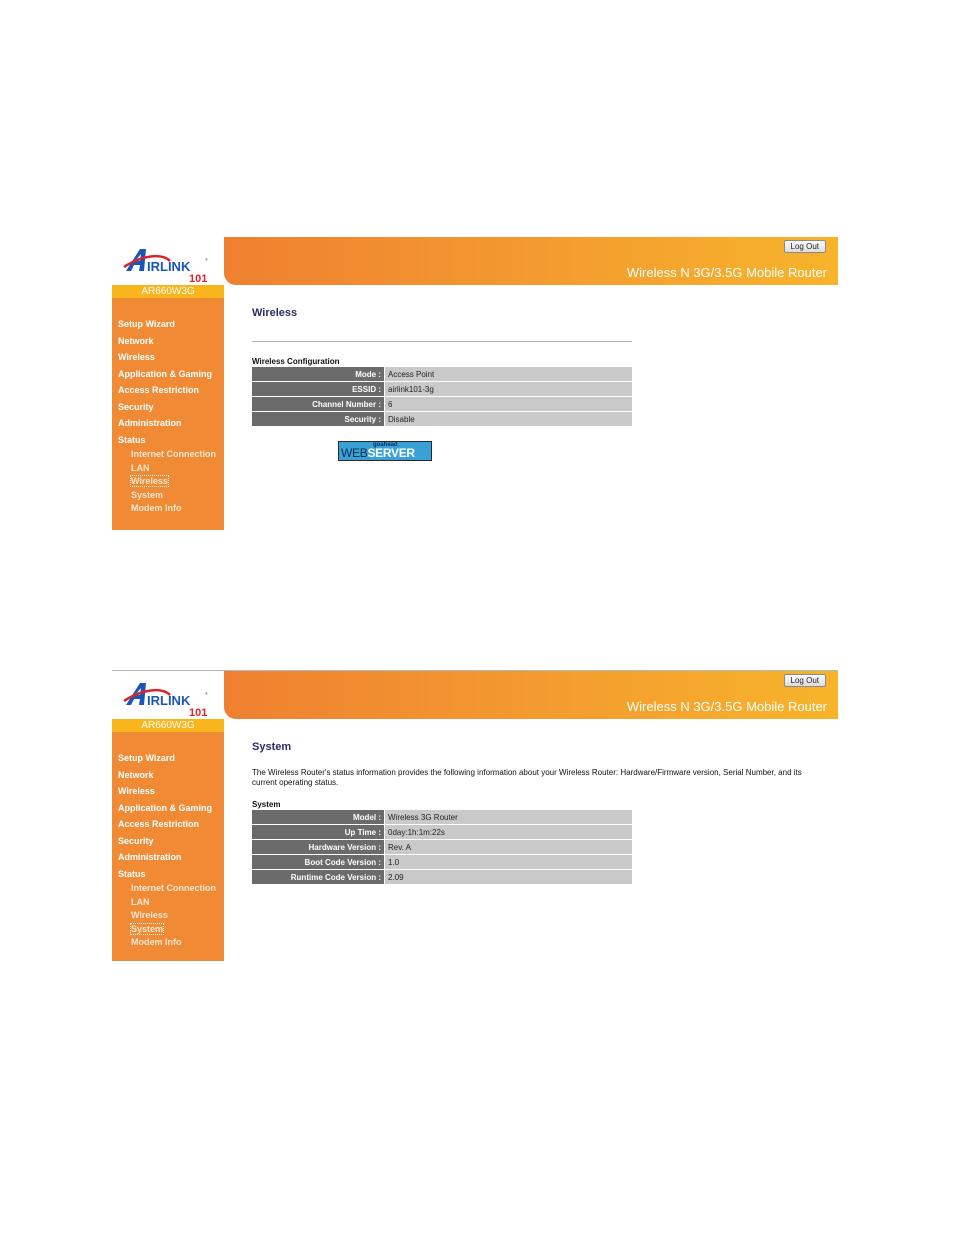 The width and height of the screenshot is (954, 1235). I want to click on row-value: 0day:1h:1m:22s, so click(508, 832).